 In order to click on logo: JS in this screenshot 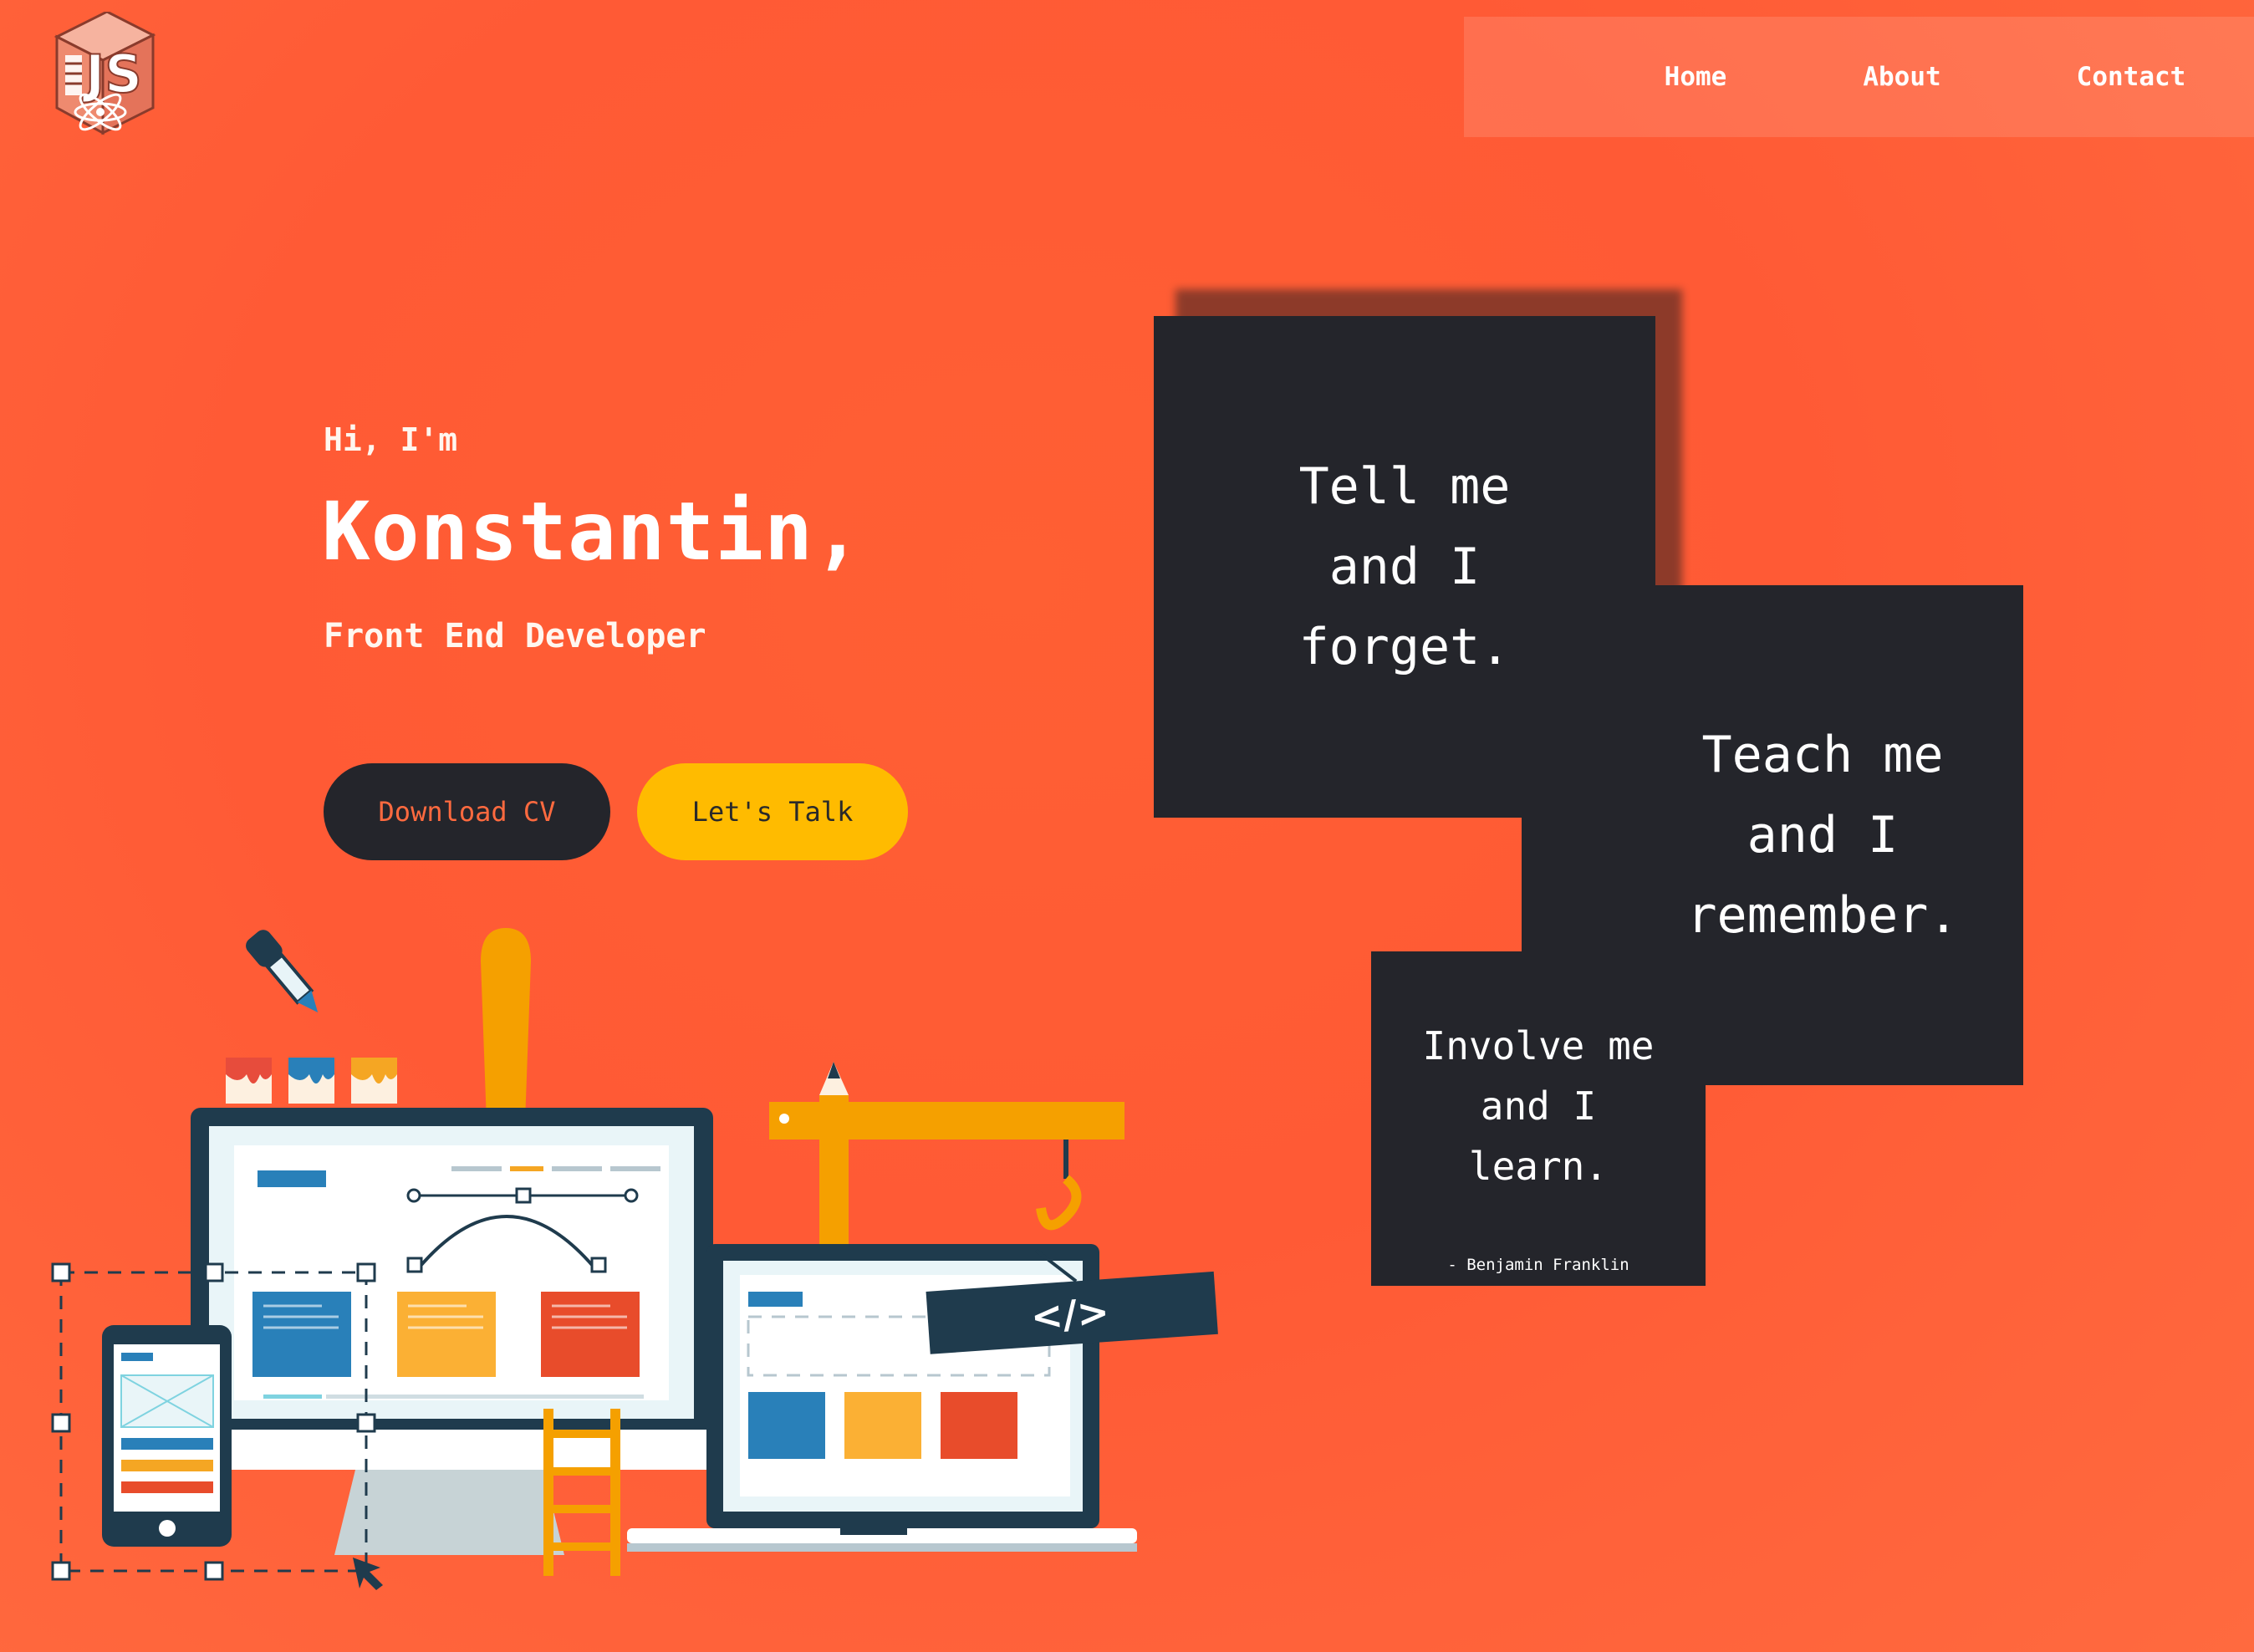, I will do `click(98, 74)`.